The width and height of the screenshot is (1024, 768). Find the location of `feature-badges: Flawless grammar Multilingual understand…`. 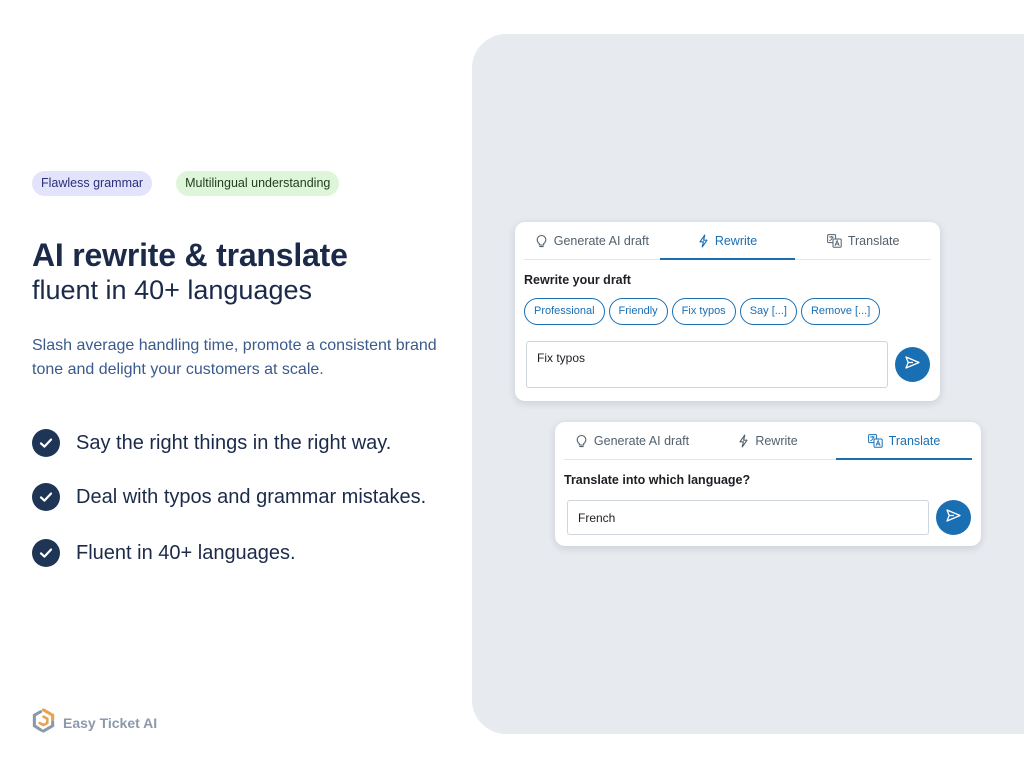

feature-badges: Flawless grammar Multilingual understand… is located at coordinates (186, 183).